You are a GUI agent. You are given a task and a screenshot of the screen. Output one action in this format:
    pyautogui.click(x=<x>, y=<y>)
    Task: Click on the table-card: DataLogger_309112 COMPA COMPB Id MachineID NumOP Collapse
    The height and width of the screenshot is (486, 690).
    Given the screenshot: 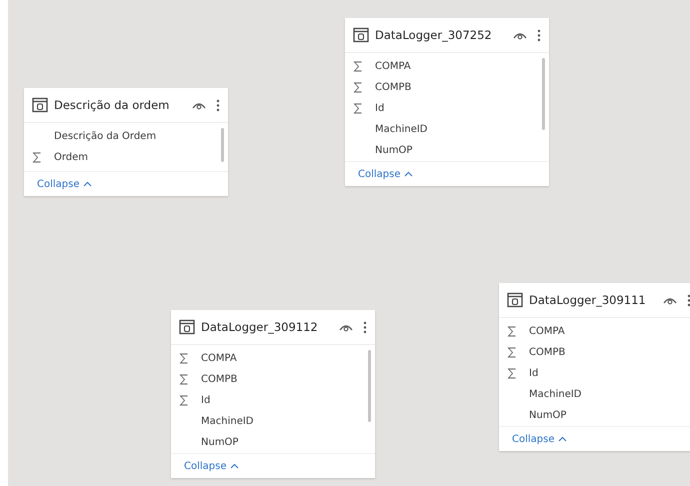 What is the action you would take?
    pyautogui.click(x=273, y=394)
    